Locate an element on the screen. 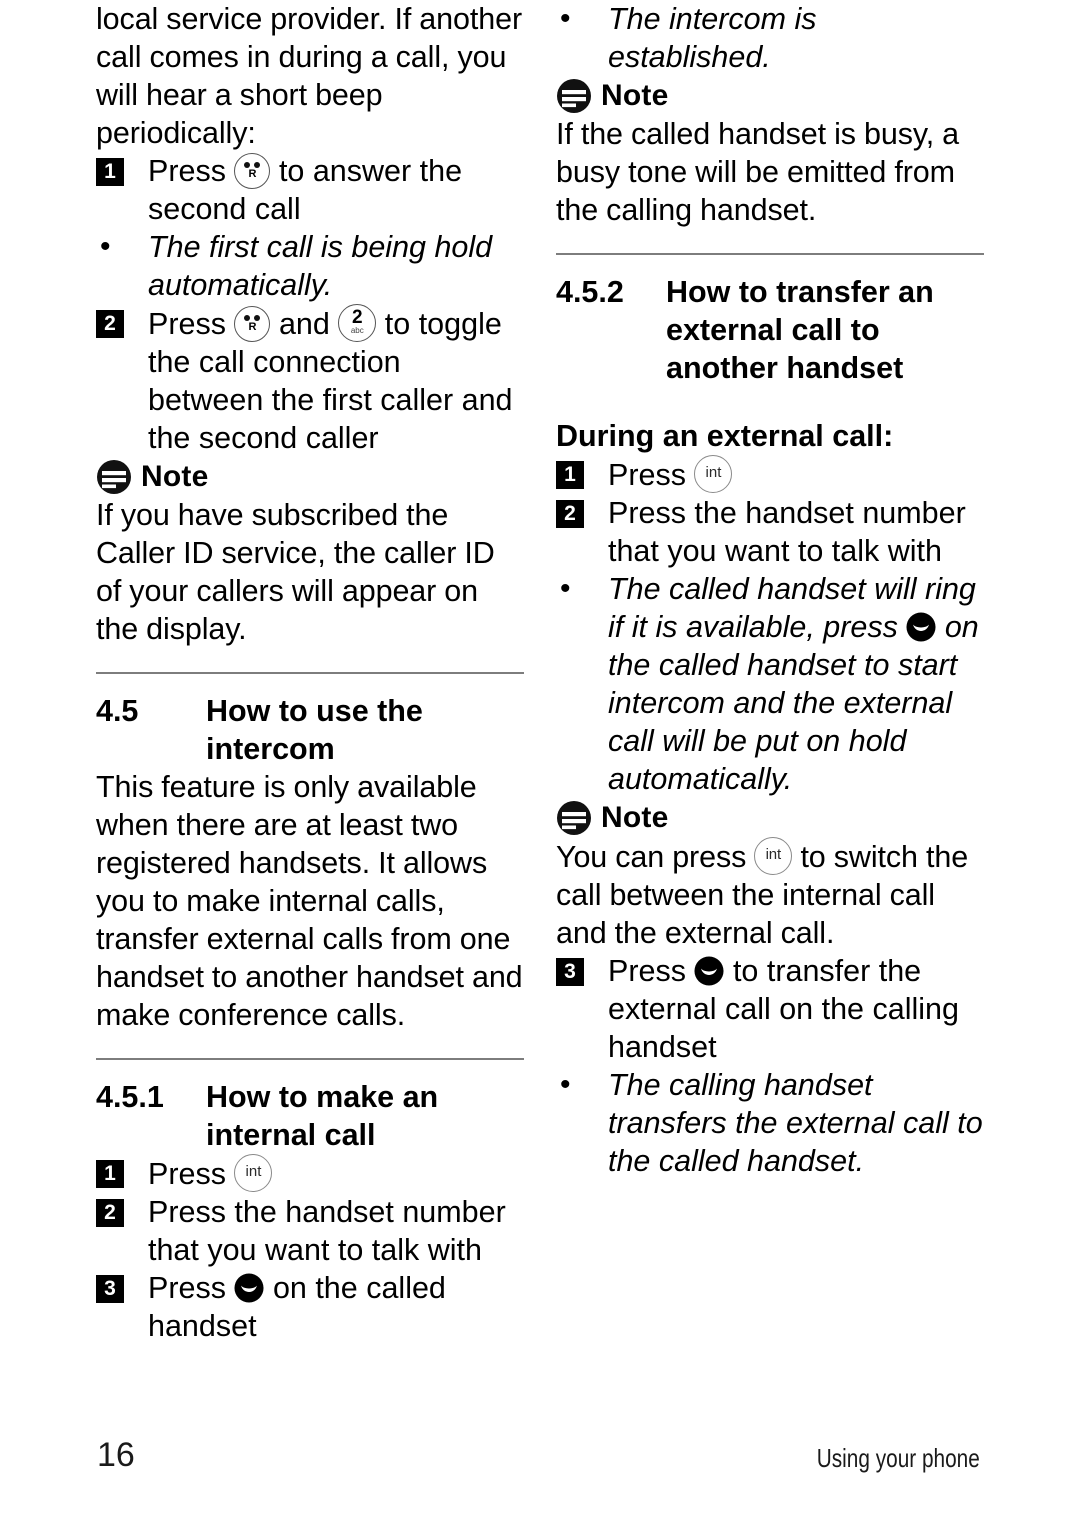 This screenshot has height=1527, width=1080. step-answer-second-call: 1 Press R to answer the second call is located at coordinates (310, 190).